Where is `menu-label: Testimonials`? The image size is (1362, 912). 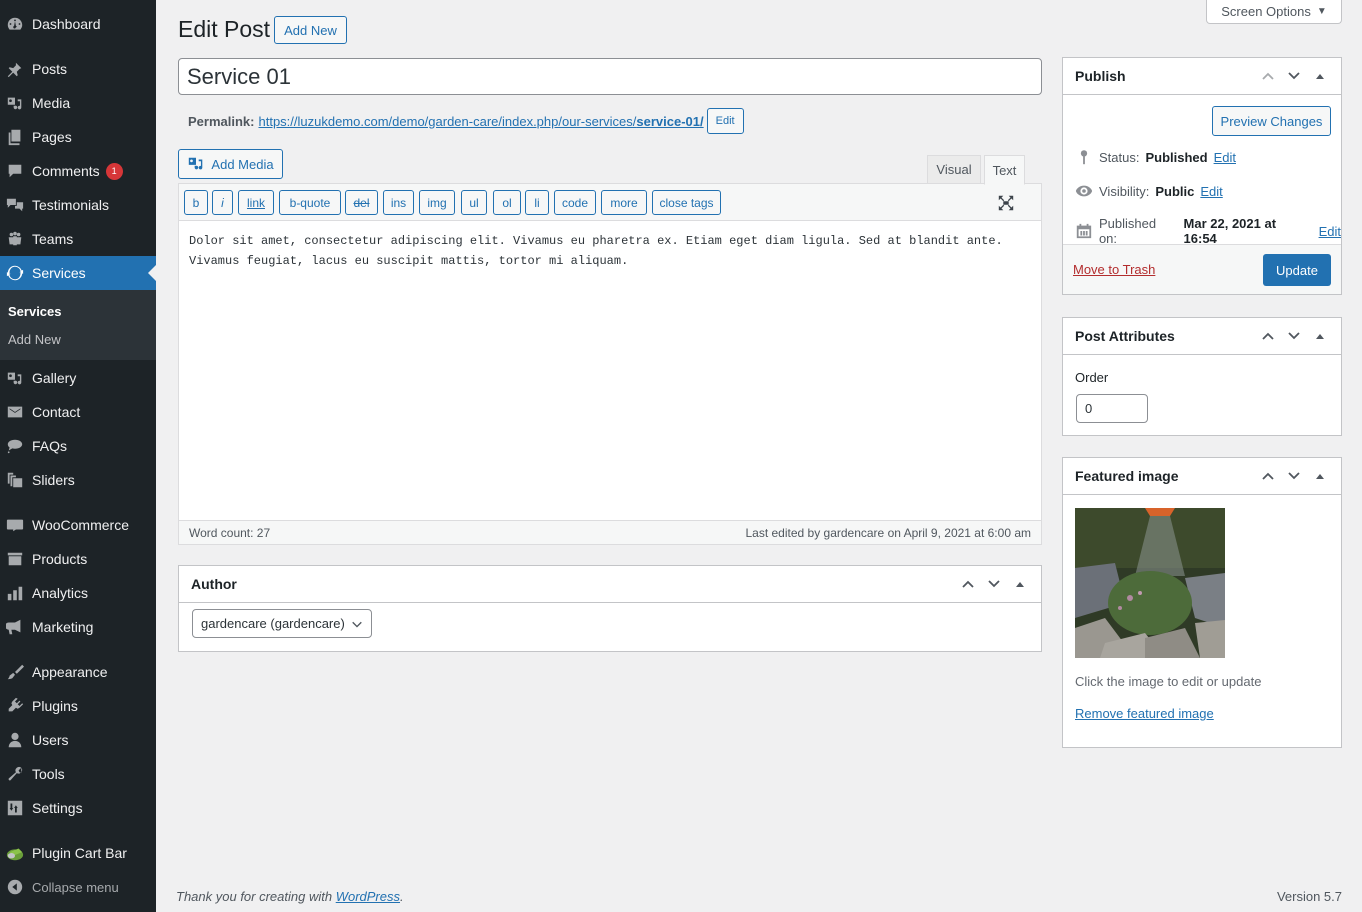 menu-label: Testimonials is located at coordinates (71, 205).